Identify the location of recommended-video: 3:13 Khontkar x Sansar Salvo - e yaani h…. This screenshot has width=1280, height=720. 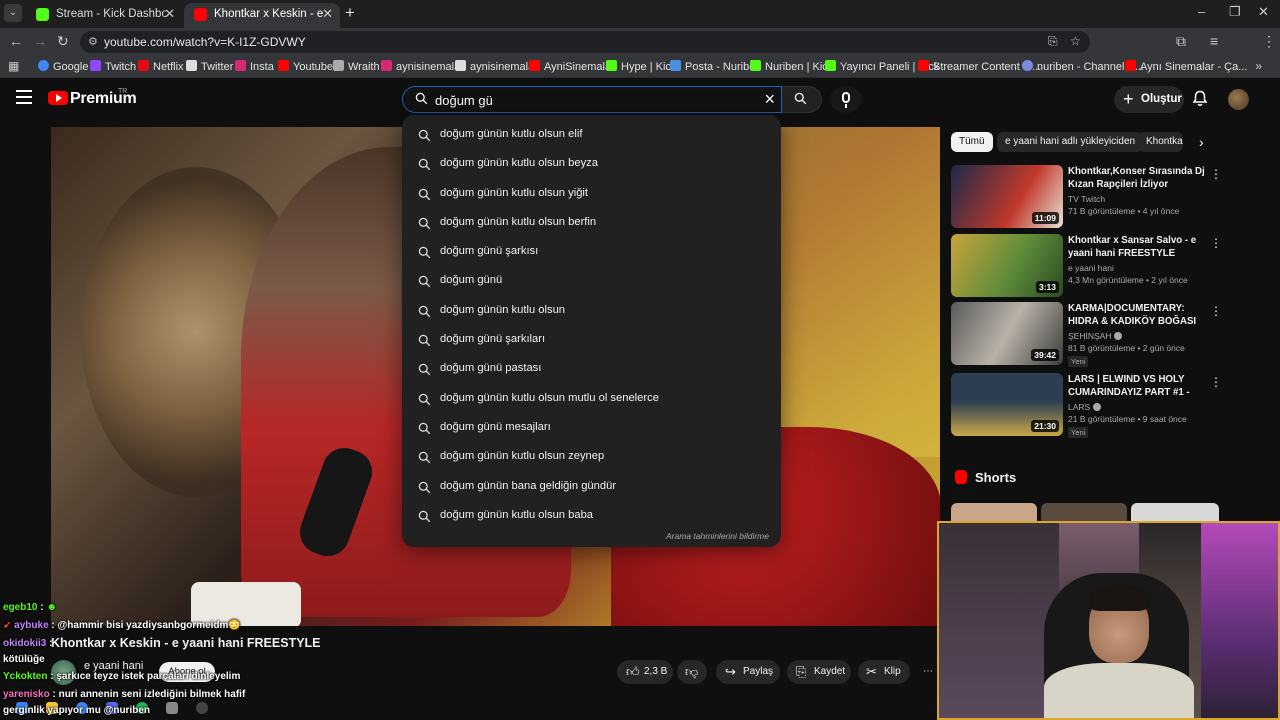
(1111, 266).